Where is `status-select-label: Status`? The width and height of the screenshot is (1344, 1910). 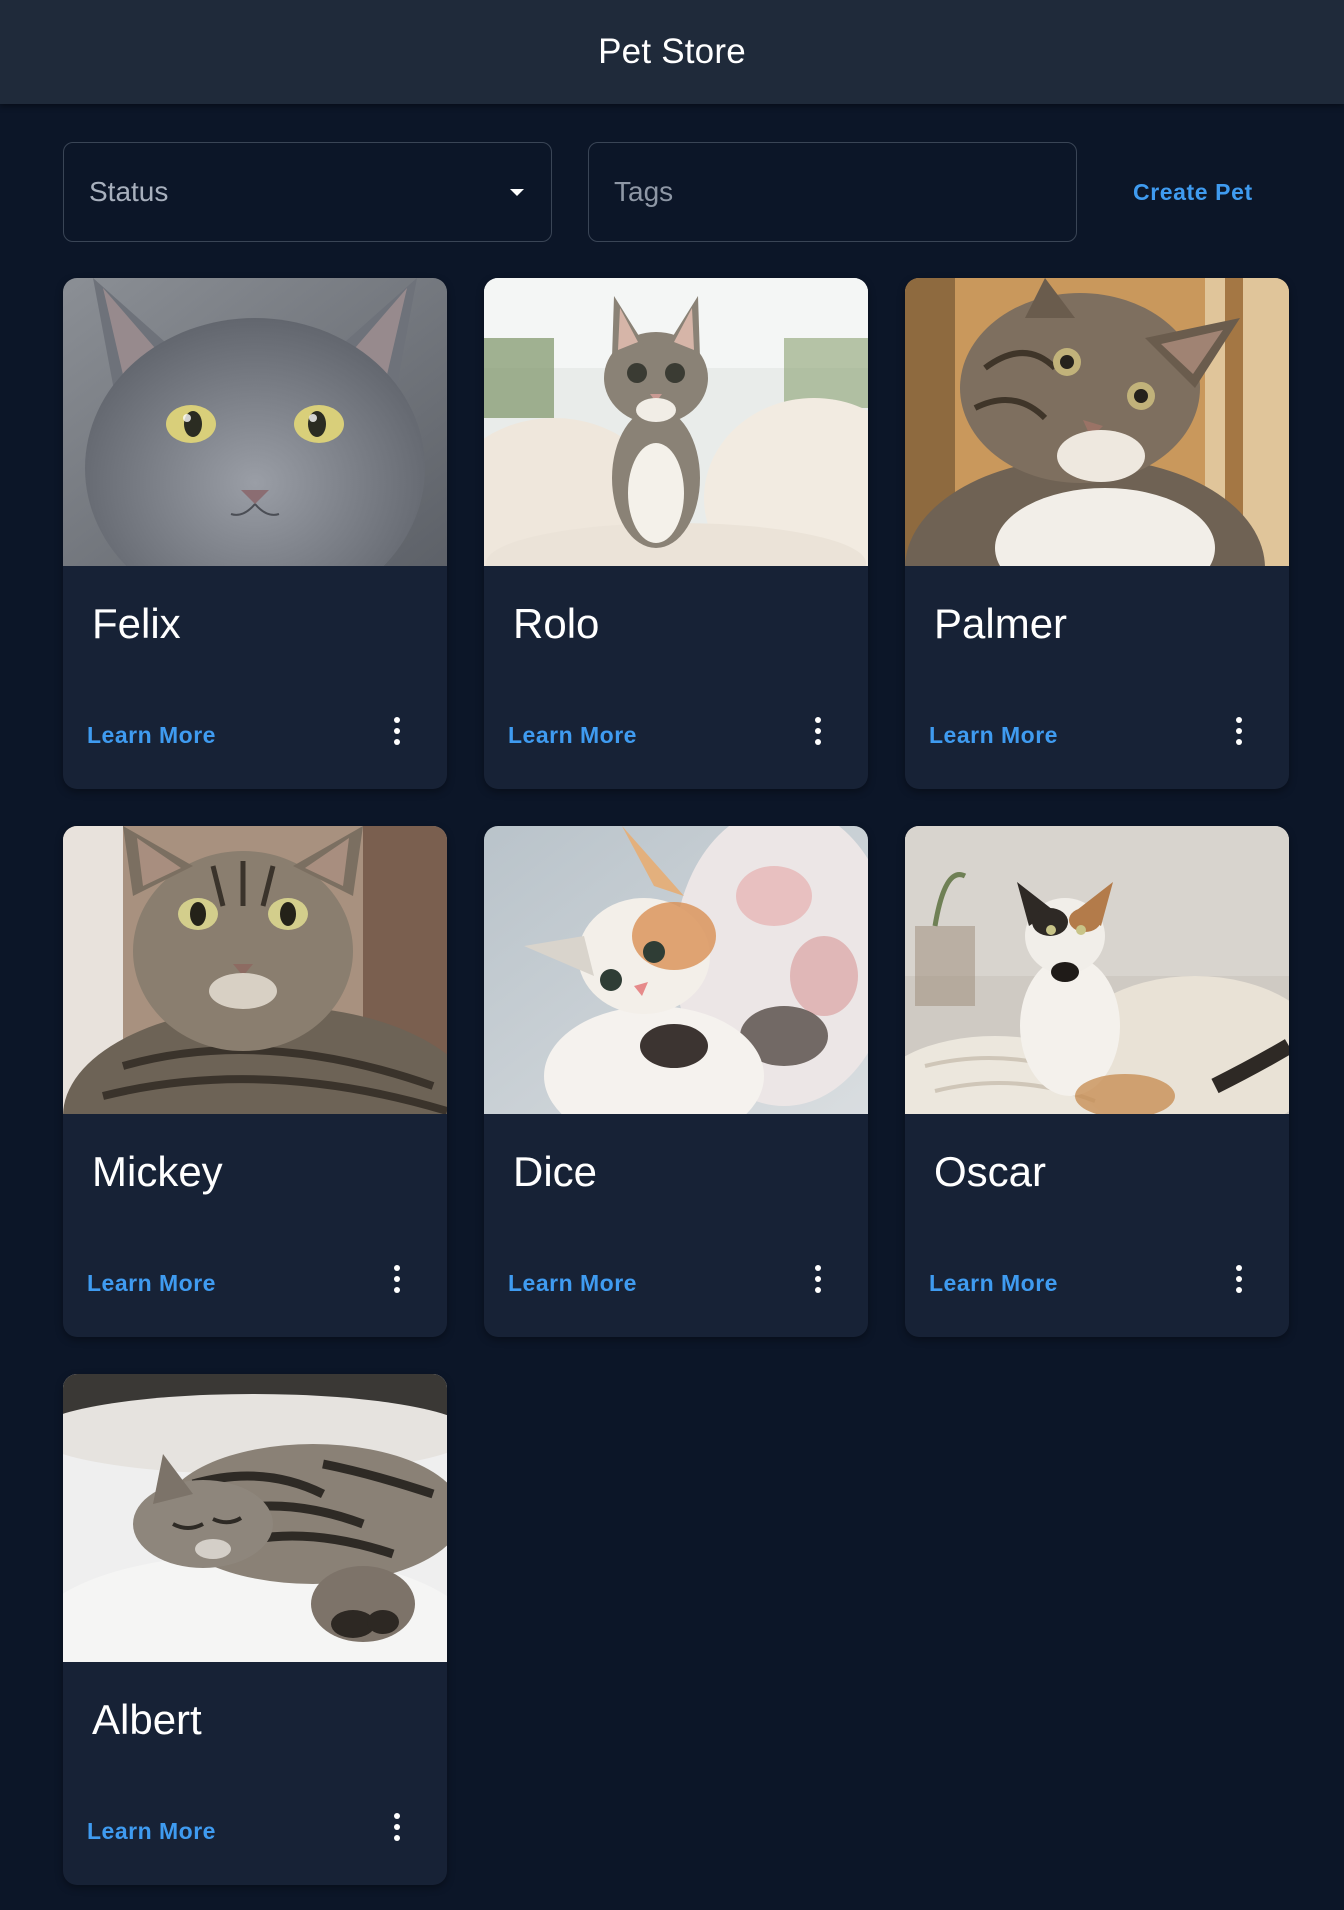 status-select-label: Status is located at coordinates (129, 191).